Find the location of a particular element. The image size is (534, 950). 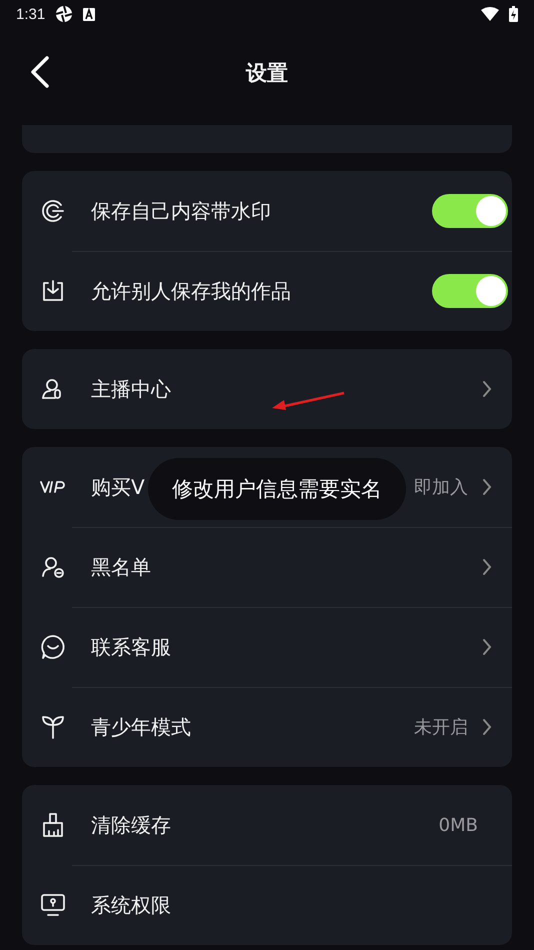

service-icon is located at coordinates (53, 647).